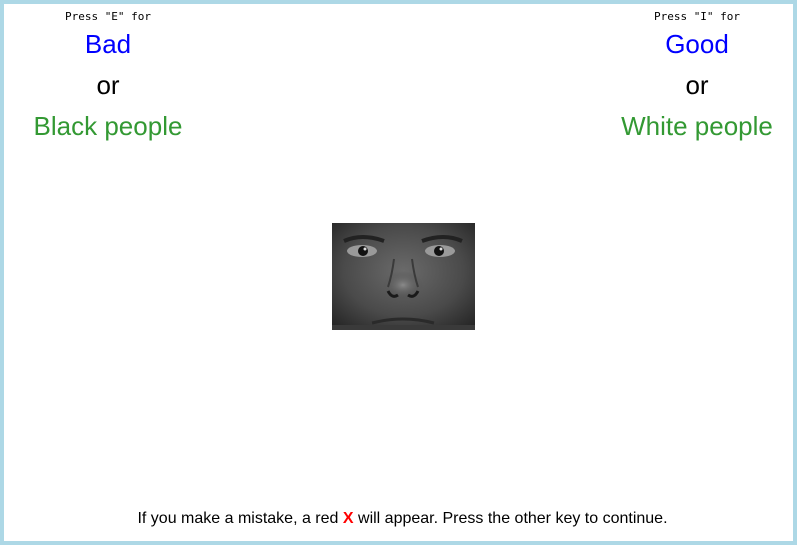 This screenshot has height=545, width=797. Describe the element at coordinates (108, 85) in the screenshot. I see `left-or-label: or` at that location.